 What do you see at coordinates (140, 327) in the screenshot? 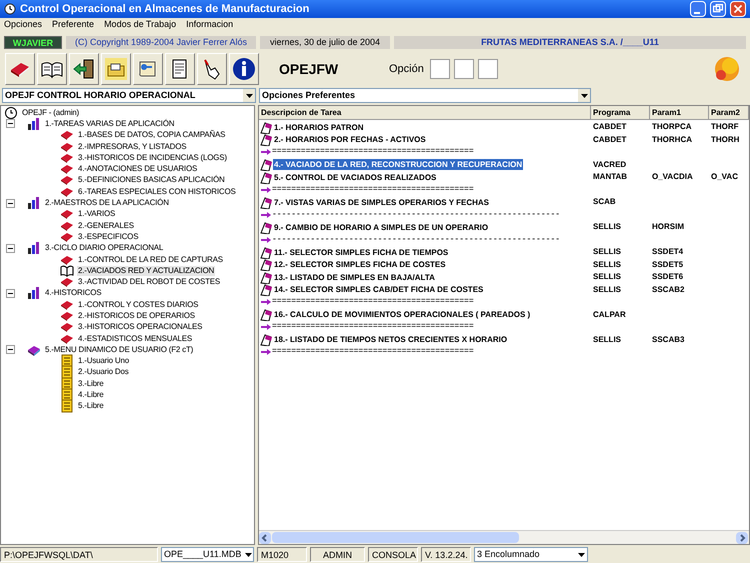
I see `tree-item: 3.-HISTORICOS OPERACIONALES` at bounding box center [140, 327].